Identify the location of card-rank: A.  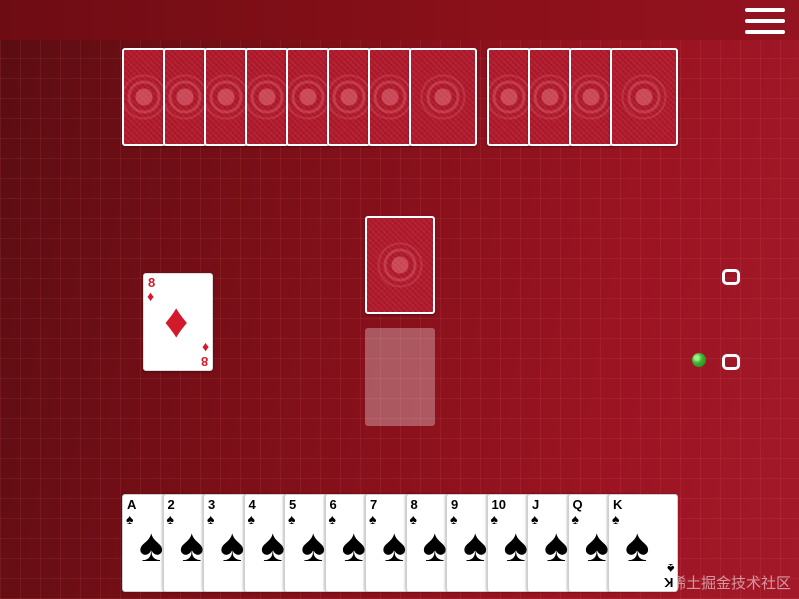
(132, 504).